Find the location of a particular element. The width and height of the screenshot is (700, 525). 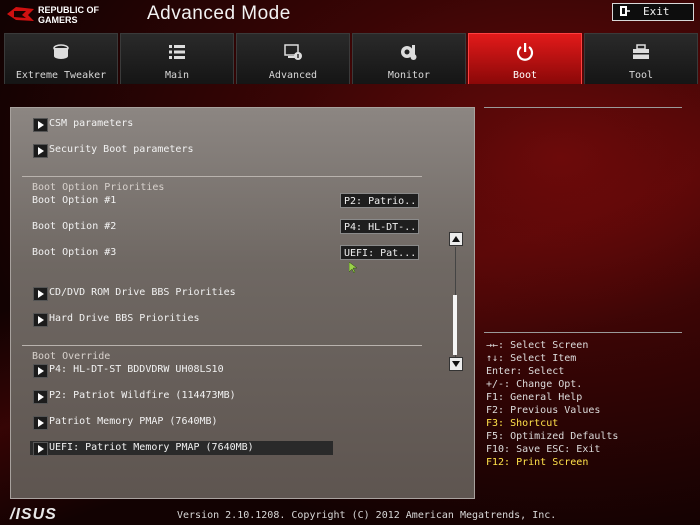

help-line: Enter: Select is located at coordinates (525, 371).